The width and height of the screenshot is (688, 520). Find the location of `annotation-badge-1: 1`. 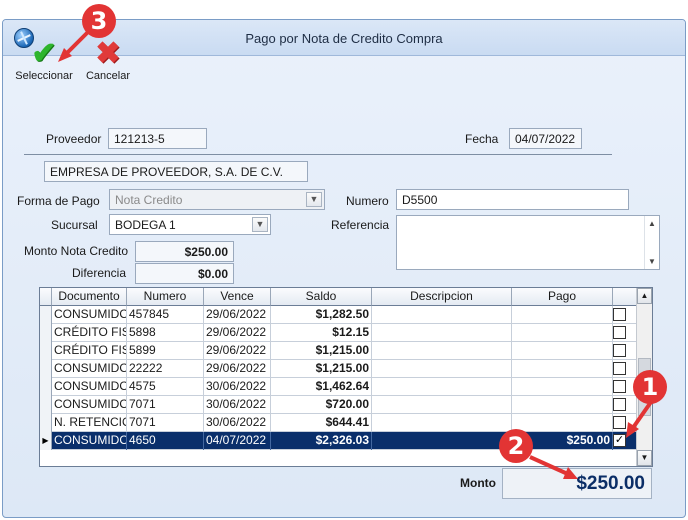

annotation-badge-1: 1 is located at coordinates (650, 387).